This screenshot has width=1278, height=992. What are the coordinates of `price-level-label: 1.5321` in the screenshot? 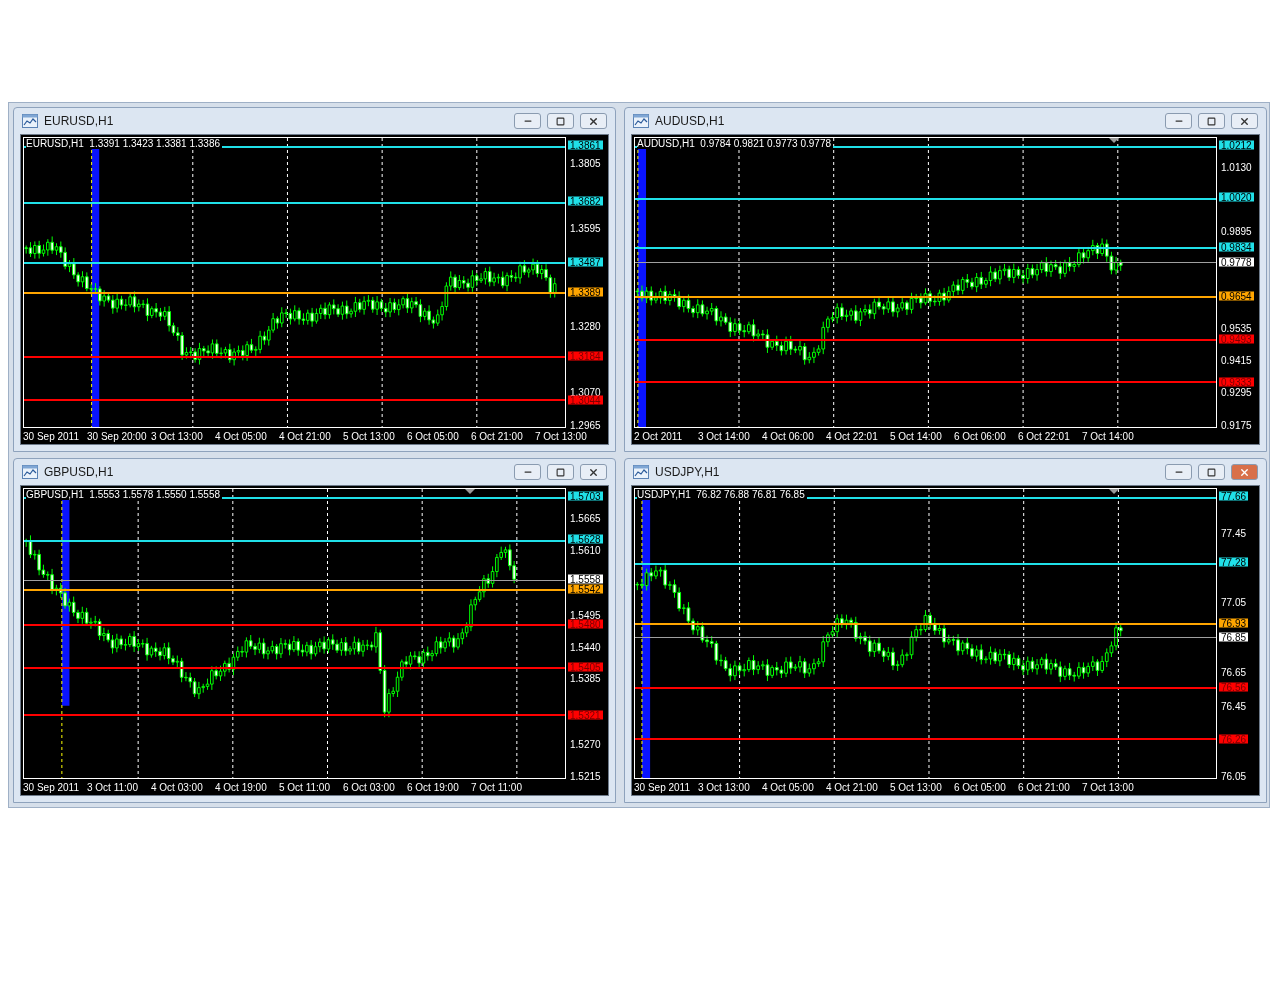 It's located at (585, 715).